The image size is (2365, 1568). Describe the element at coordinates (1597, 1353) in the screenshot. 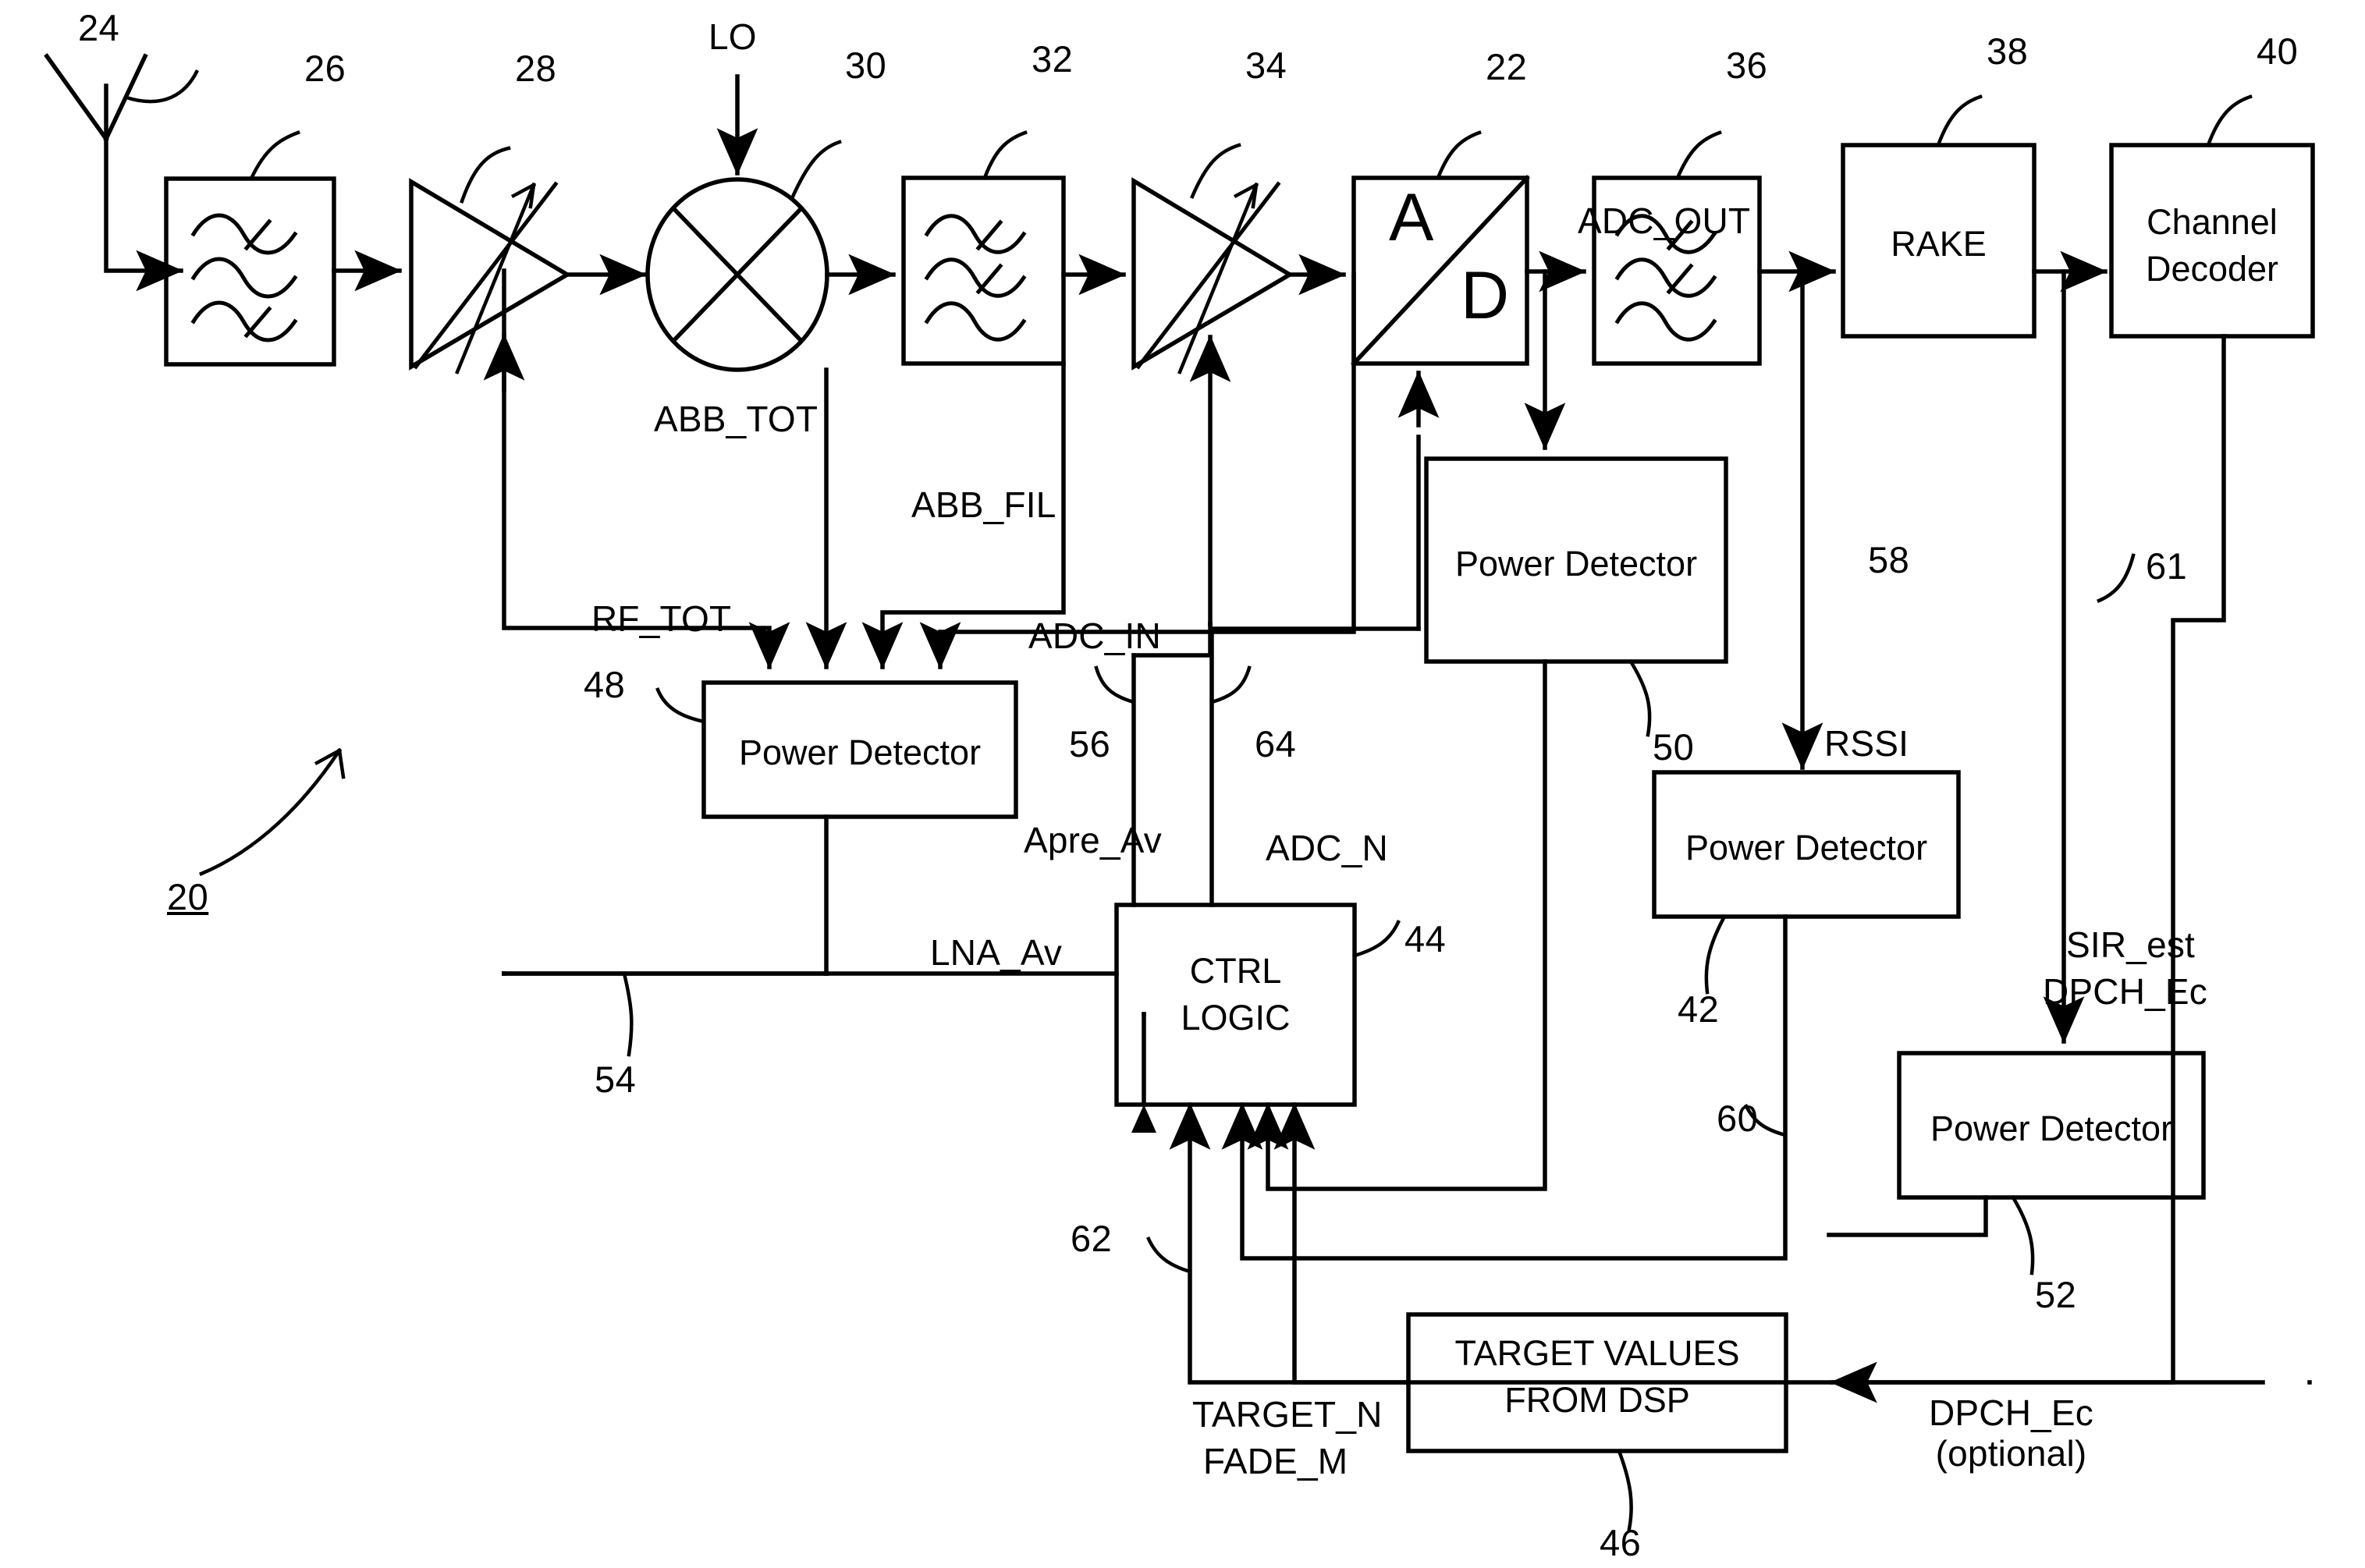

I see `target-values-label-line1: TARGET VALUES` at that location.